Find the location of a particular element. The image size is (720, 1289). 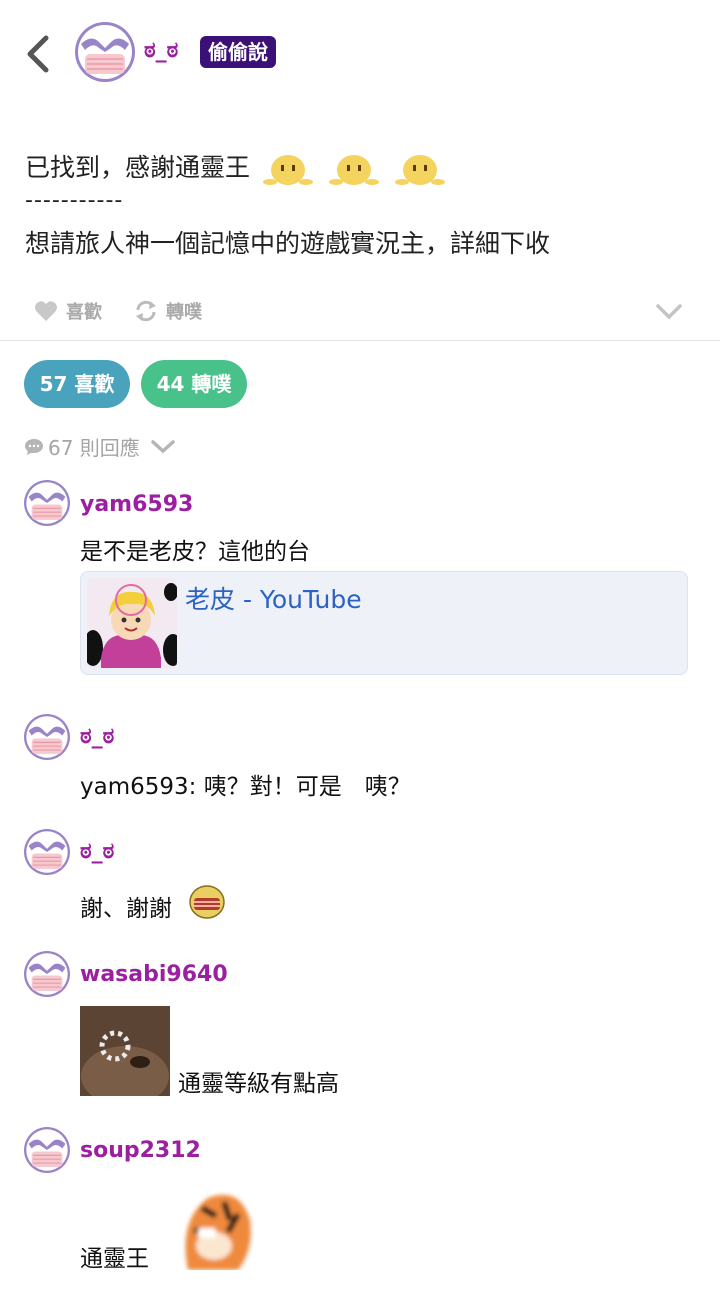

divider is located at coordinates (360, 340).